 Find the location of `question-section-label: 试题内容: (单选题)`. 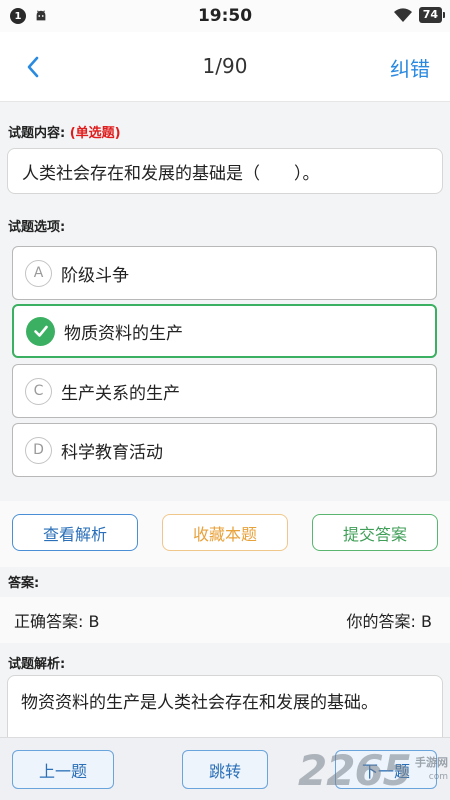

question-section-label: 试题内容: (单选题) is located at coordinates (64, 131).